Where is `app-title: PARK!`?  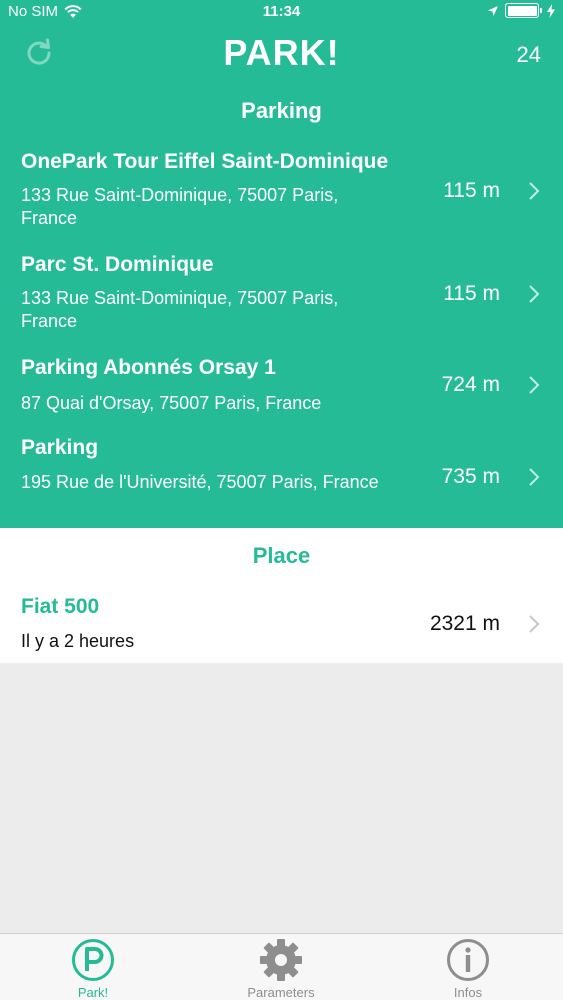
app-title: PARK! is located at coordinates (281, 52).